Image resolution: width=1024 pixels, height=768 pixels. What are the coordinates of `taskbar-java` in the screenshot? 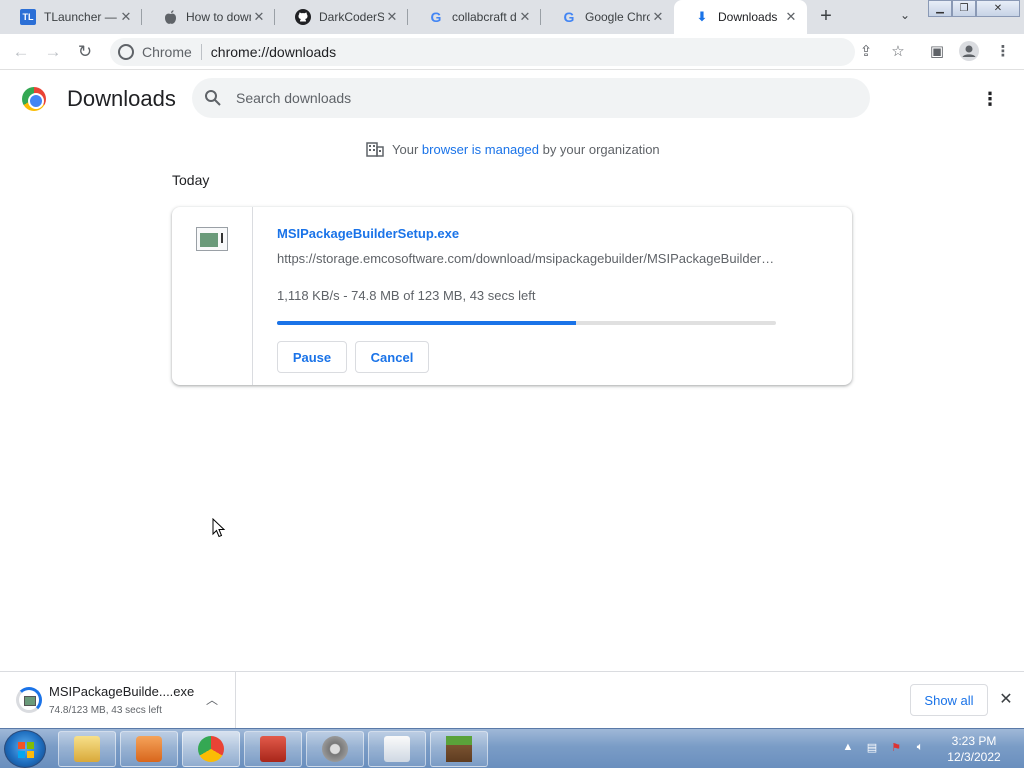 It's located at (397, 749).